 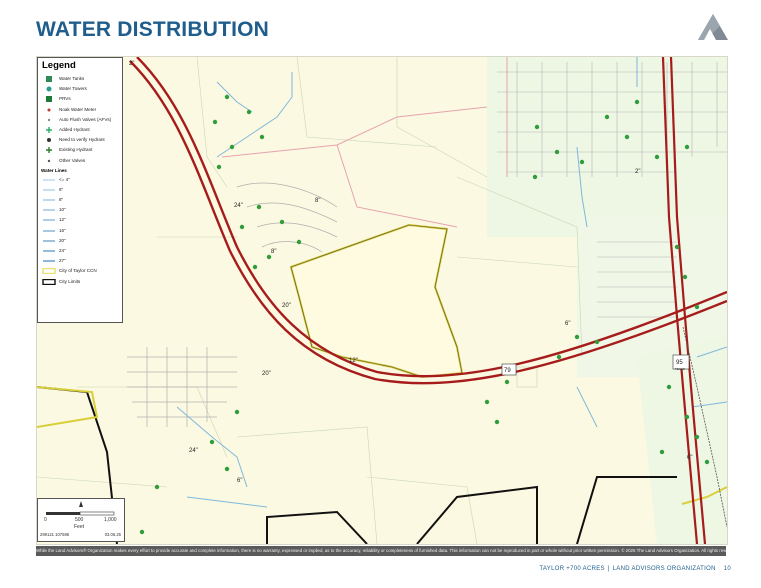 I want to click on legend-line: <= 4", so click(x=80, y=180).